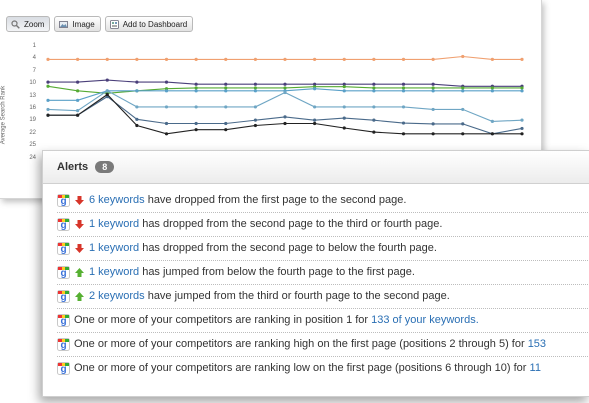 The height and width of the screenshot is (403, 589). I want to click on keywords-link: 2 keywords, so click(117, 296).